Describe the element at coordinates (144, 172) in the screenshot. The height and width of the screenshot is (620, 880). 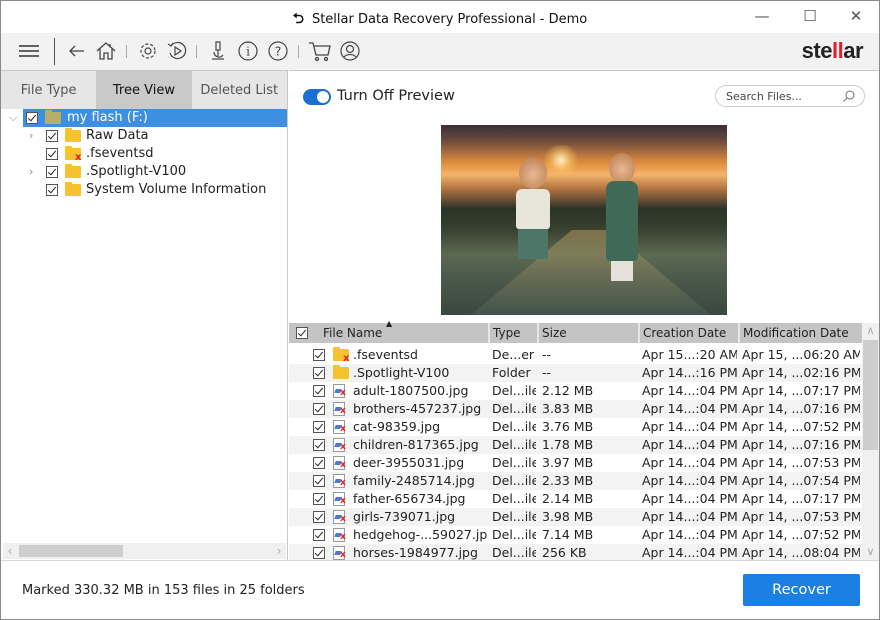
I see `tree-item-spotlight: › .Spotlight-V100` at that location.